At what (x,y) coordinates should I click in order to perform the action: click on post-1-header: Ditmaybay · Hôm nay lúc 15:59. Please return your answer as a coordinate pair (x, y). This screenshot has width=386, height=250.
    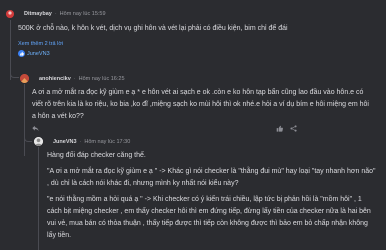
    Looking at the image, I should click on (56, 14).